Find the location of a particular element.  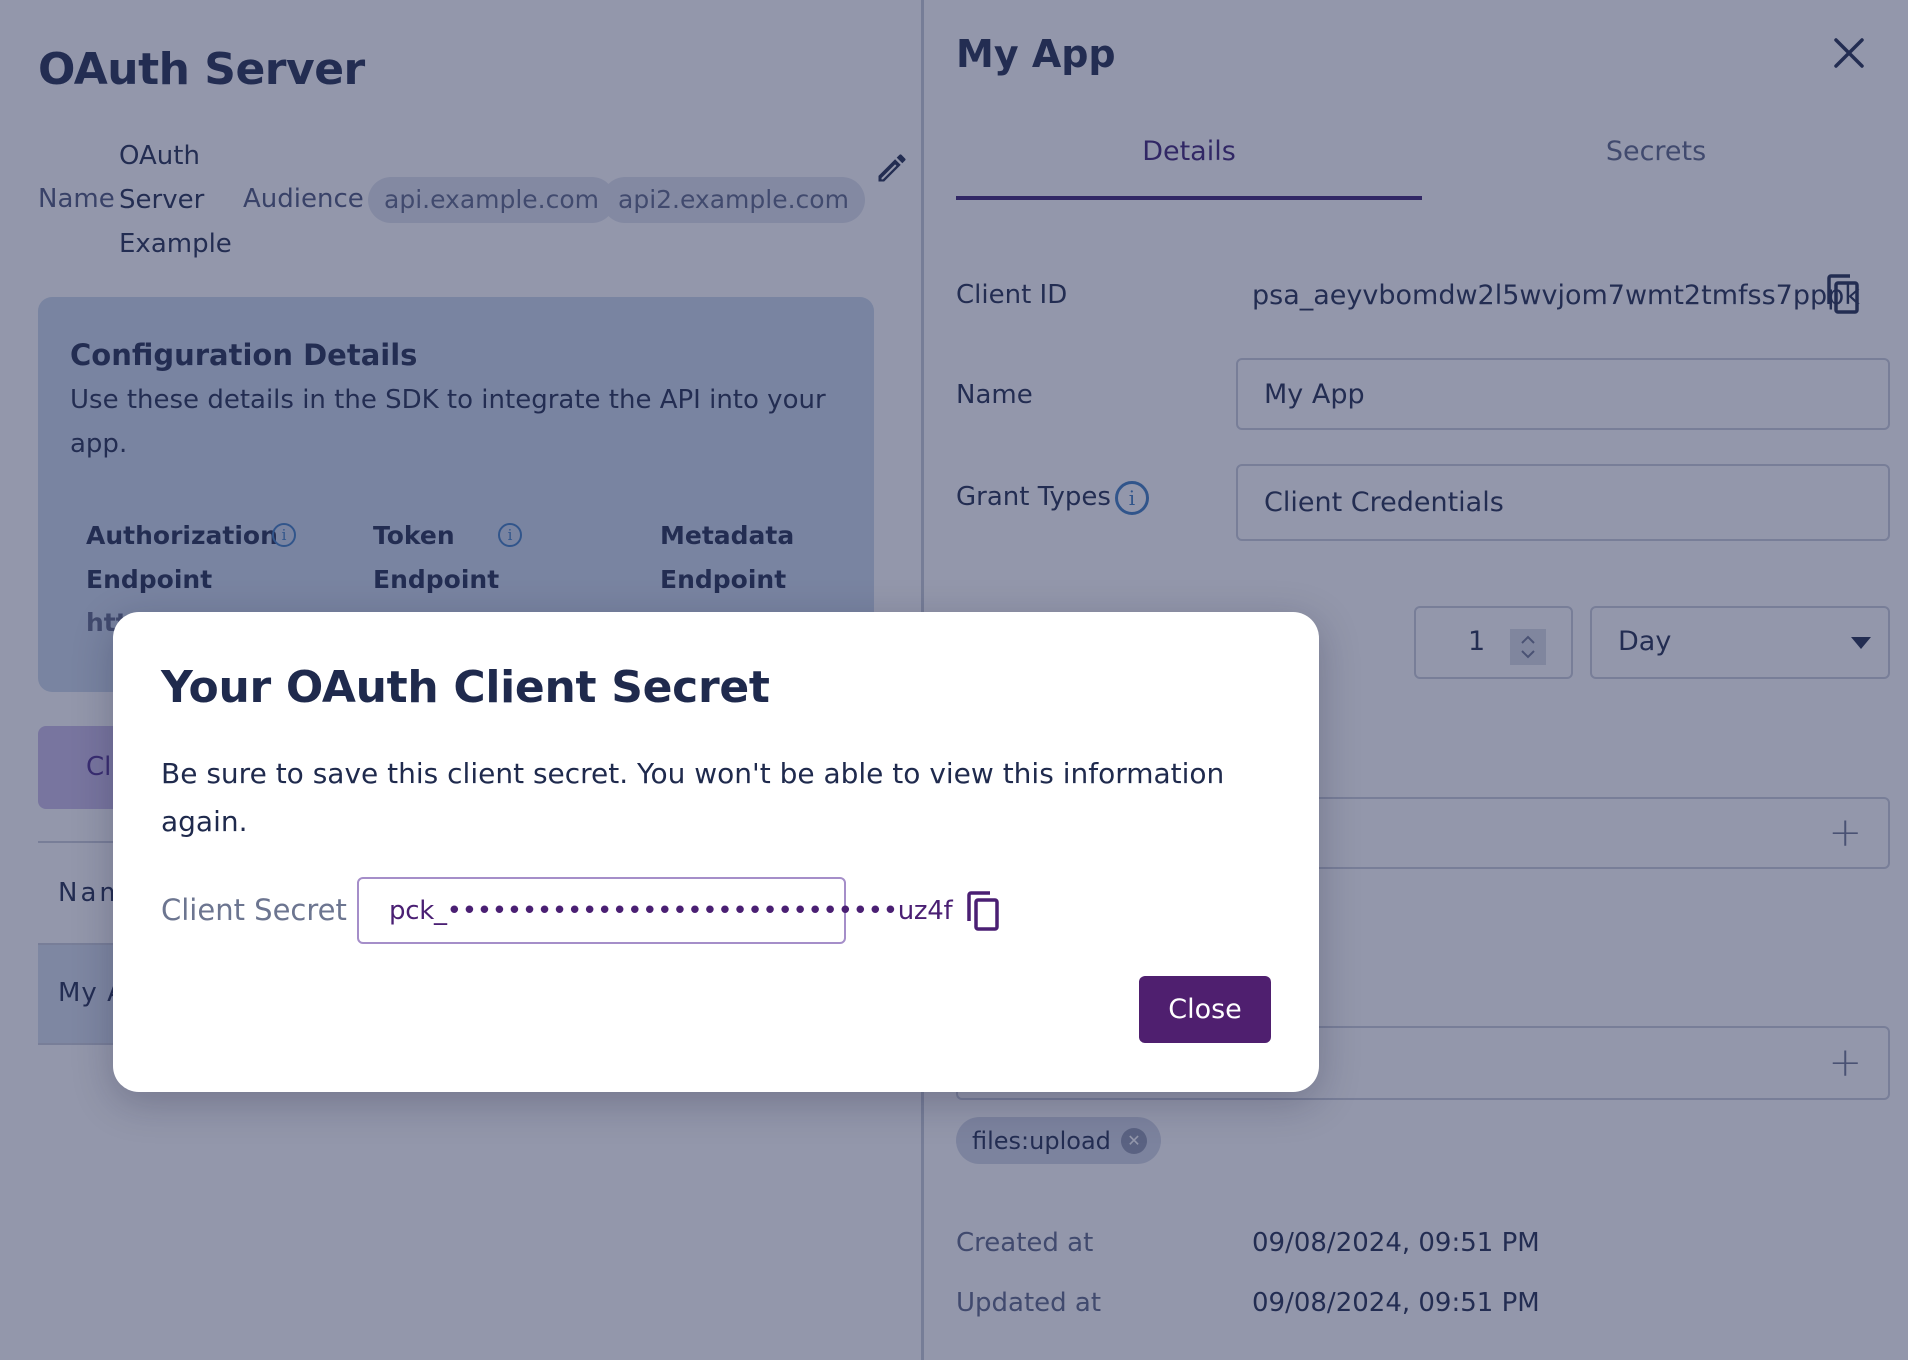

copy-secret-button is located at coordinates (983, 910).